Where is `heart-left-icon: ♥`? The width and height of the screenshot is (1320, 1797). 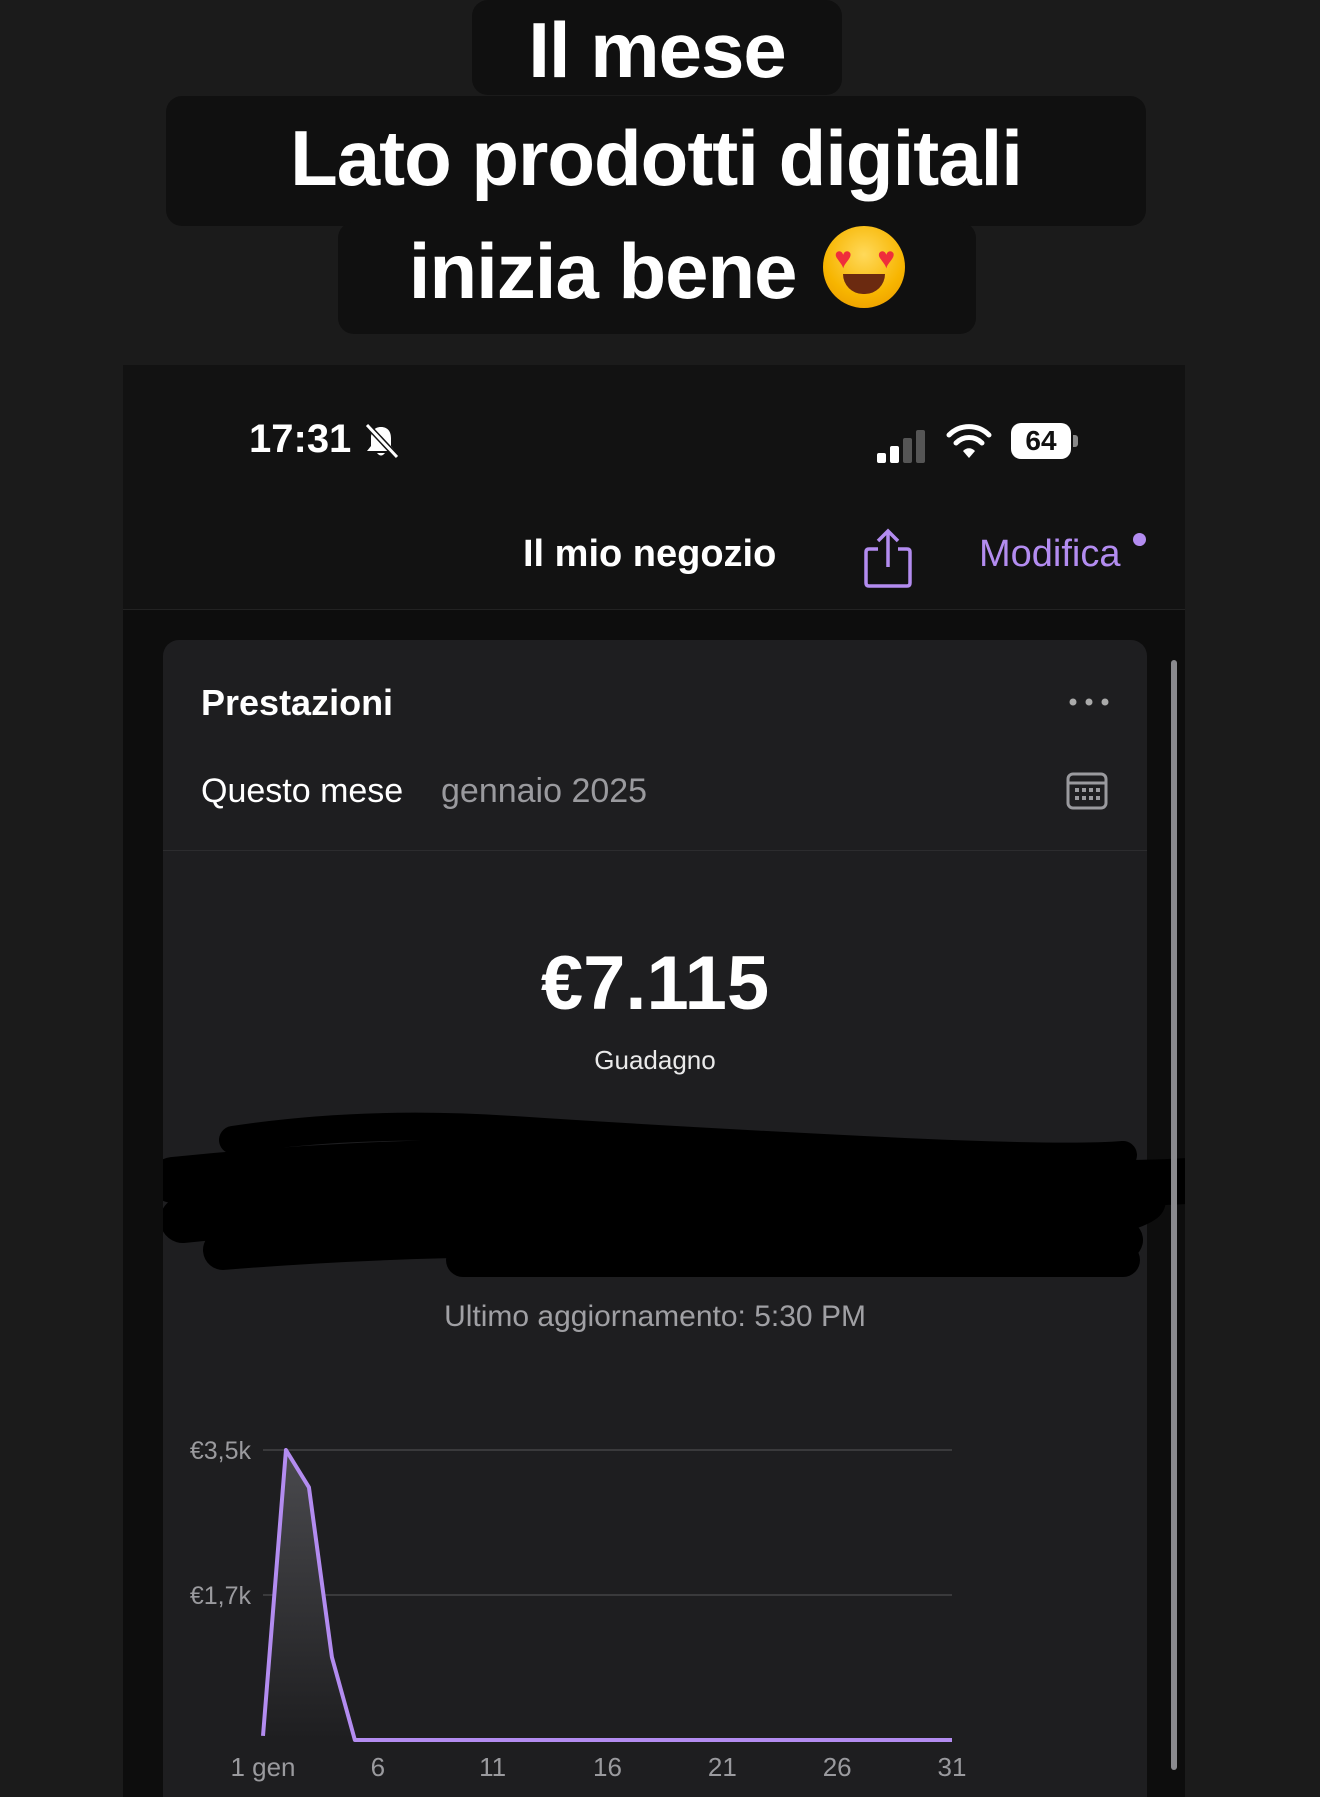
heart-left-icon: ♥ is located at coordinates (843, 258).